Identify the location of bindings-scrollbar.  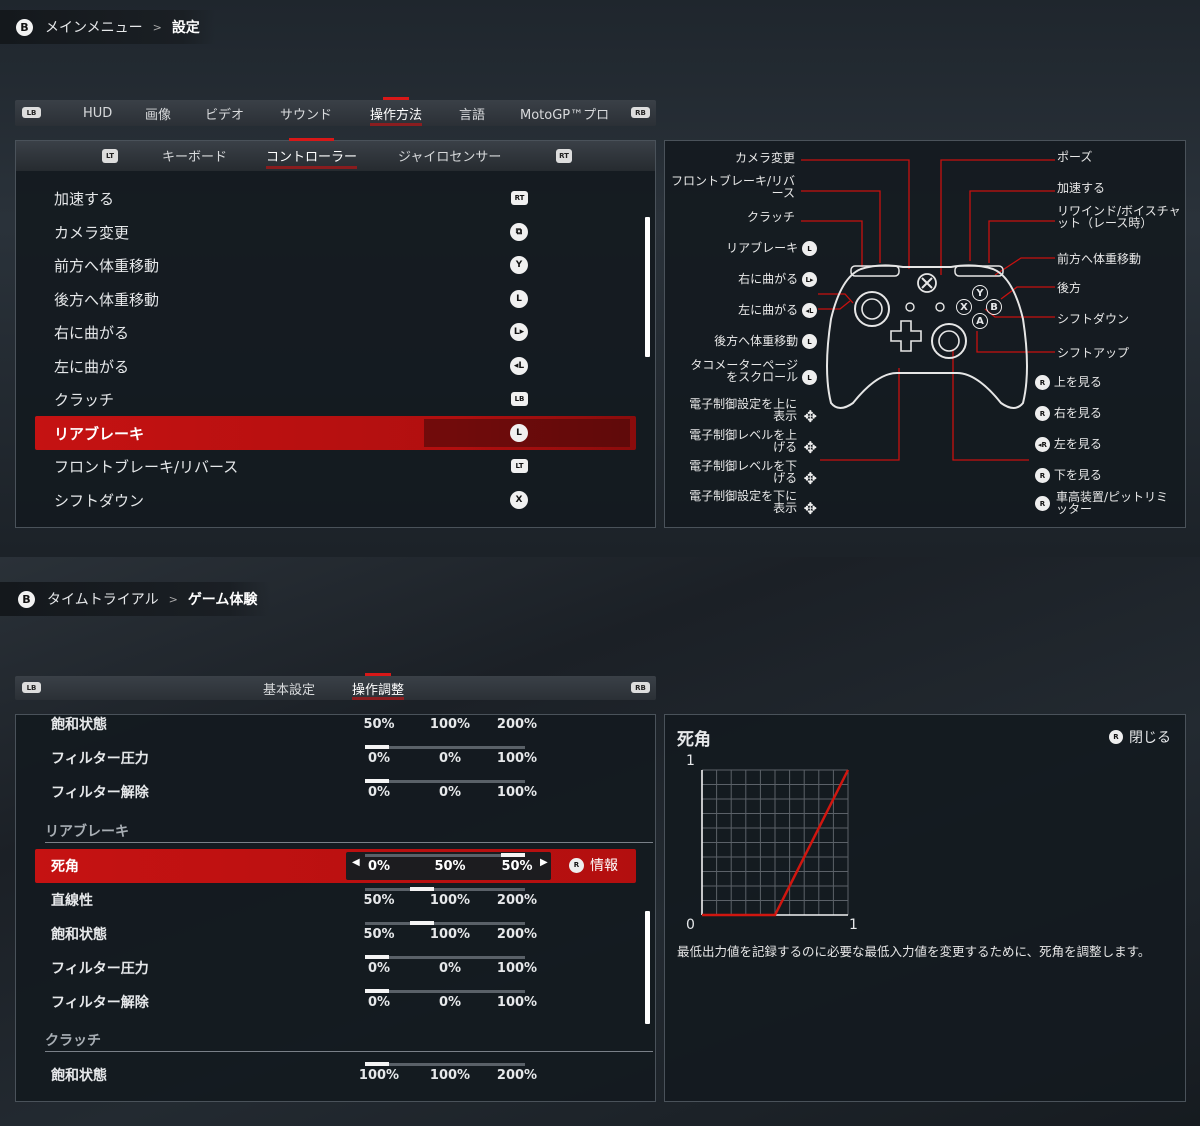
(647, 287).